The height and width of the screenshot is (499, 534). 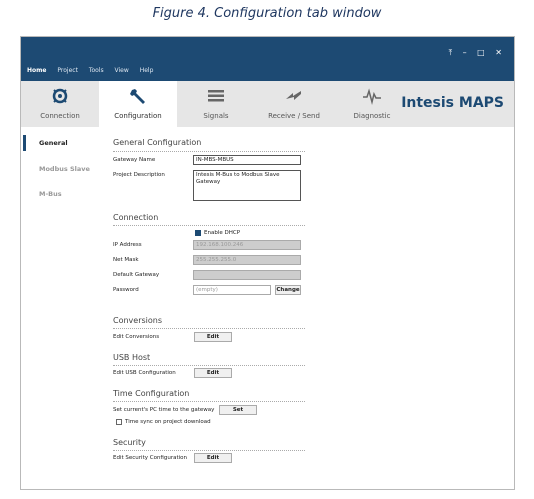 What do you see at coordinates (151, 393) in the screenshot?
I see `section-title-time: Time Configuration` at bounding box center [151, 393].